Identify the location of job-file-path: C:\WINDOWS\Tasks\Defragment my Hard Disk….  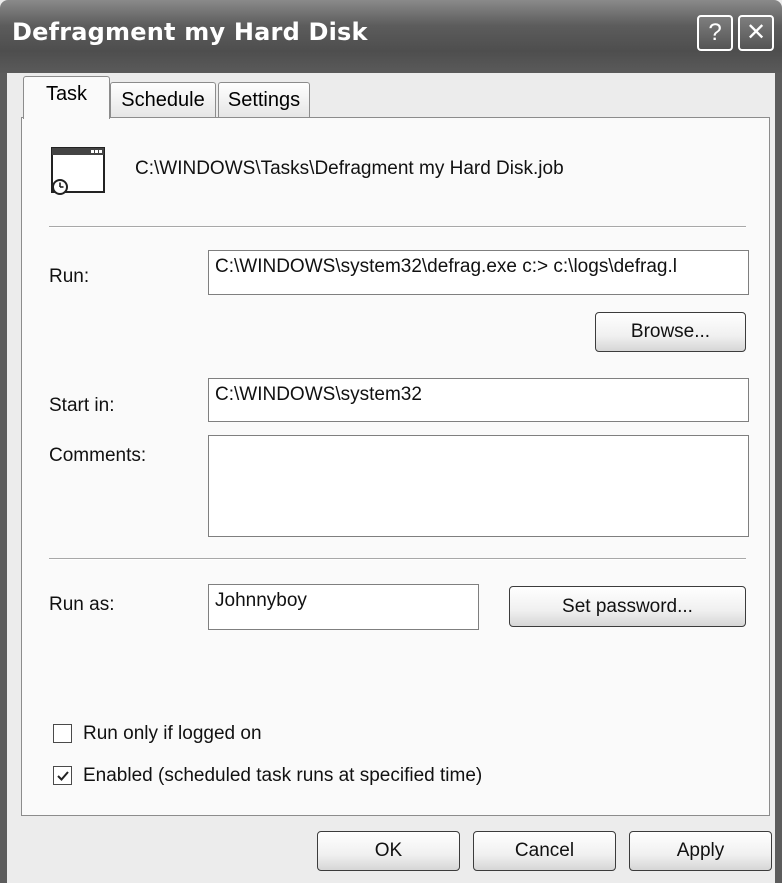
(349, 168).